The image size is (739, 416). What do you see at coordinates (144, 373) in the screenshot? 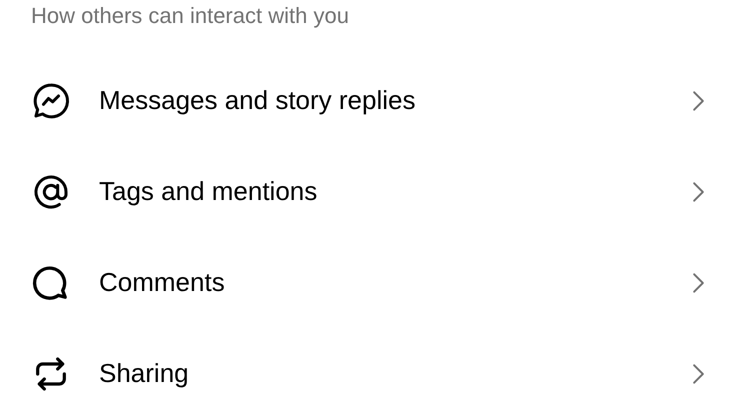
I see `item-label: Sharing` at bounding box center [144, 373].